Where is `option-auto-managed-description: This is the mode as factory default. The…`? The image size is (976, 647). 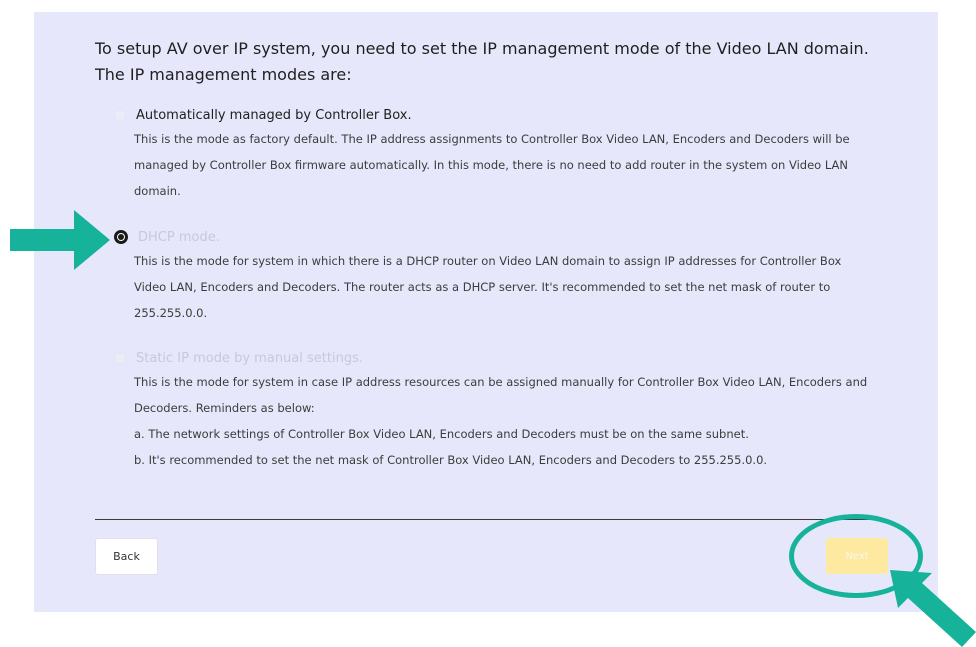 option-auto-managed-description: This is the mode as factory default. The… is located at coordinates (492, 165).